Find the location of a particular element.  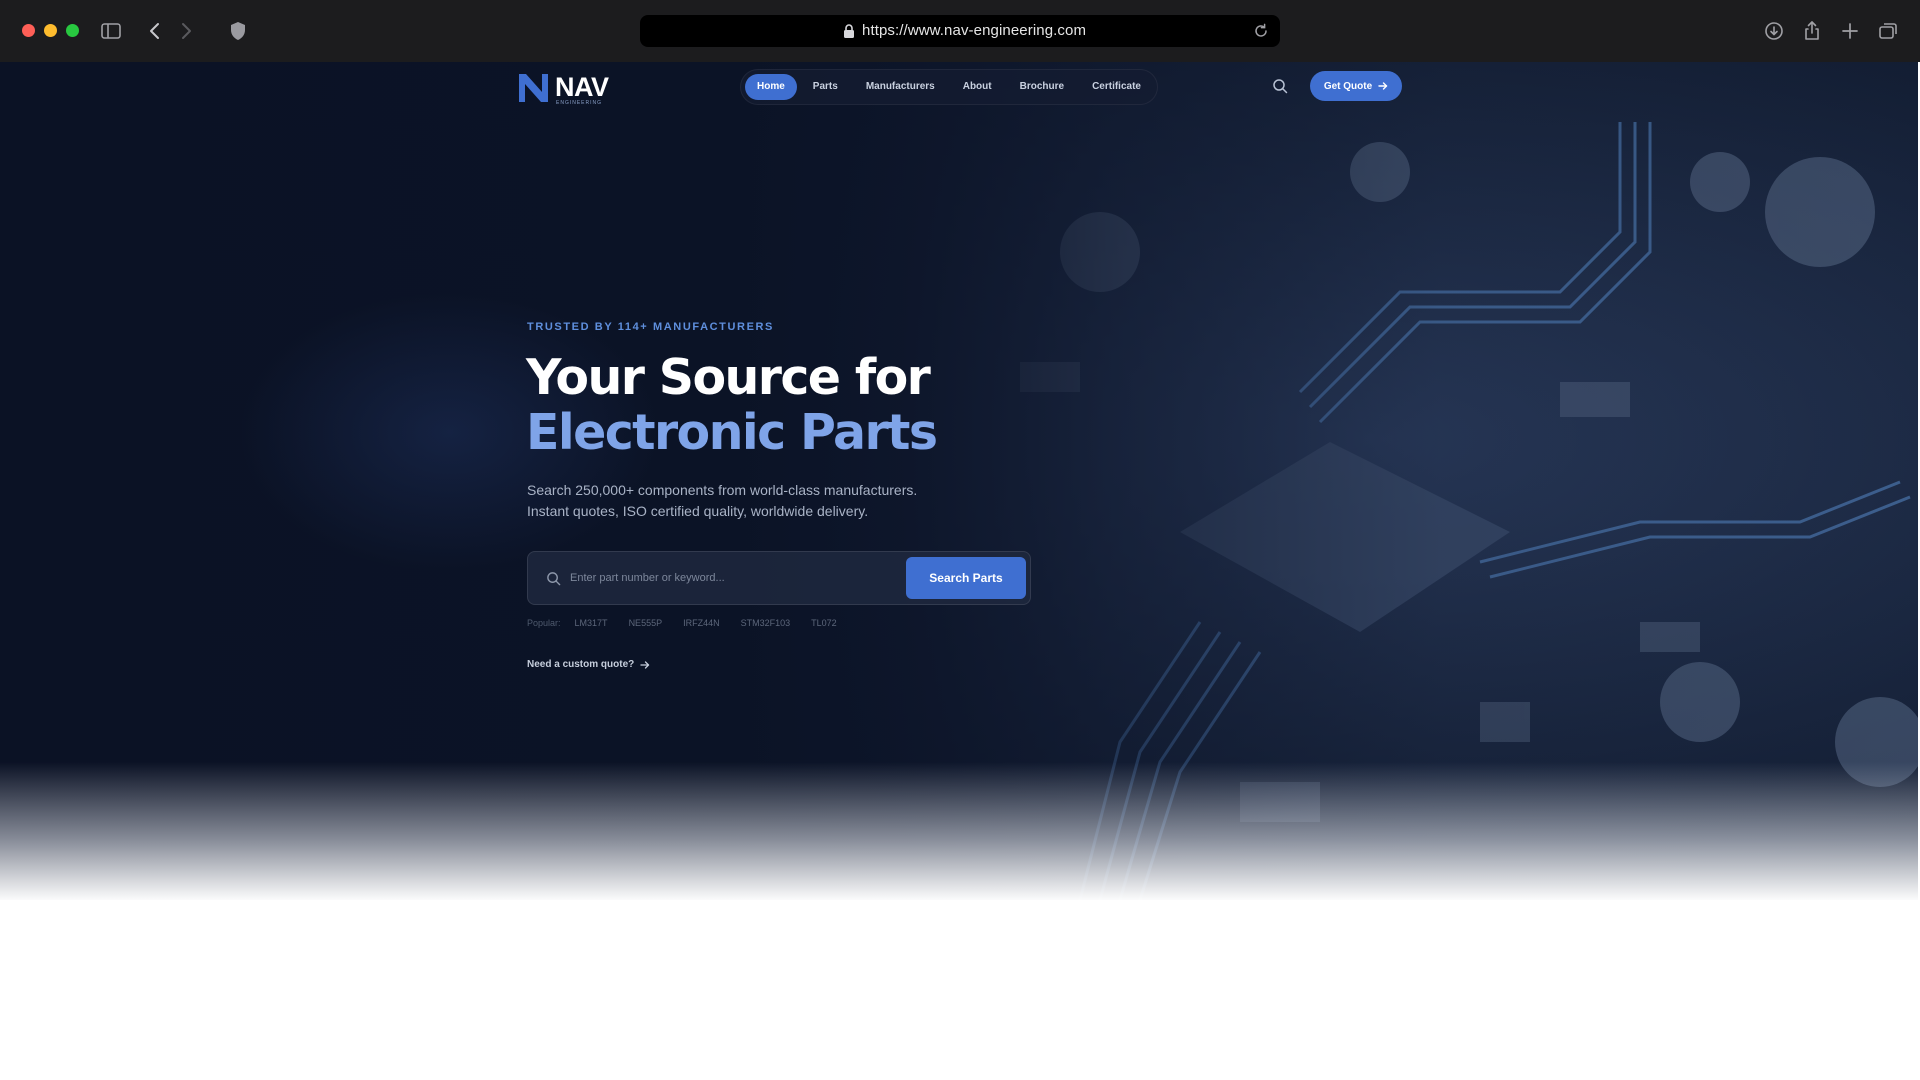

address-bar: https://www.nav-engineering.com is located at coordinates (960, 31).